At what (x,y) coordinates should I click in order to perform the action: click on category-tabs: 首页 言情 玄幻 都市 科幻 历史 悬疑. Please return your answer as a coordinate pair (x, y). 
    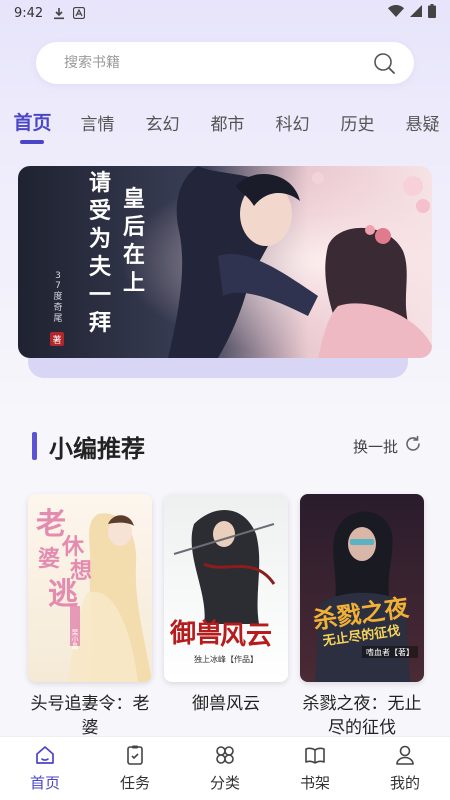
    Looking at the image, I should click on (225, 126).